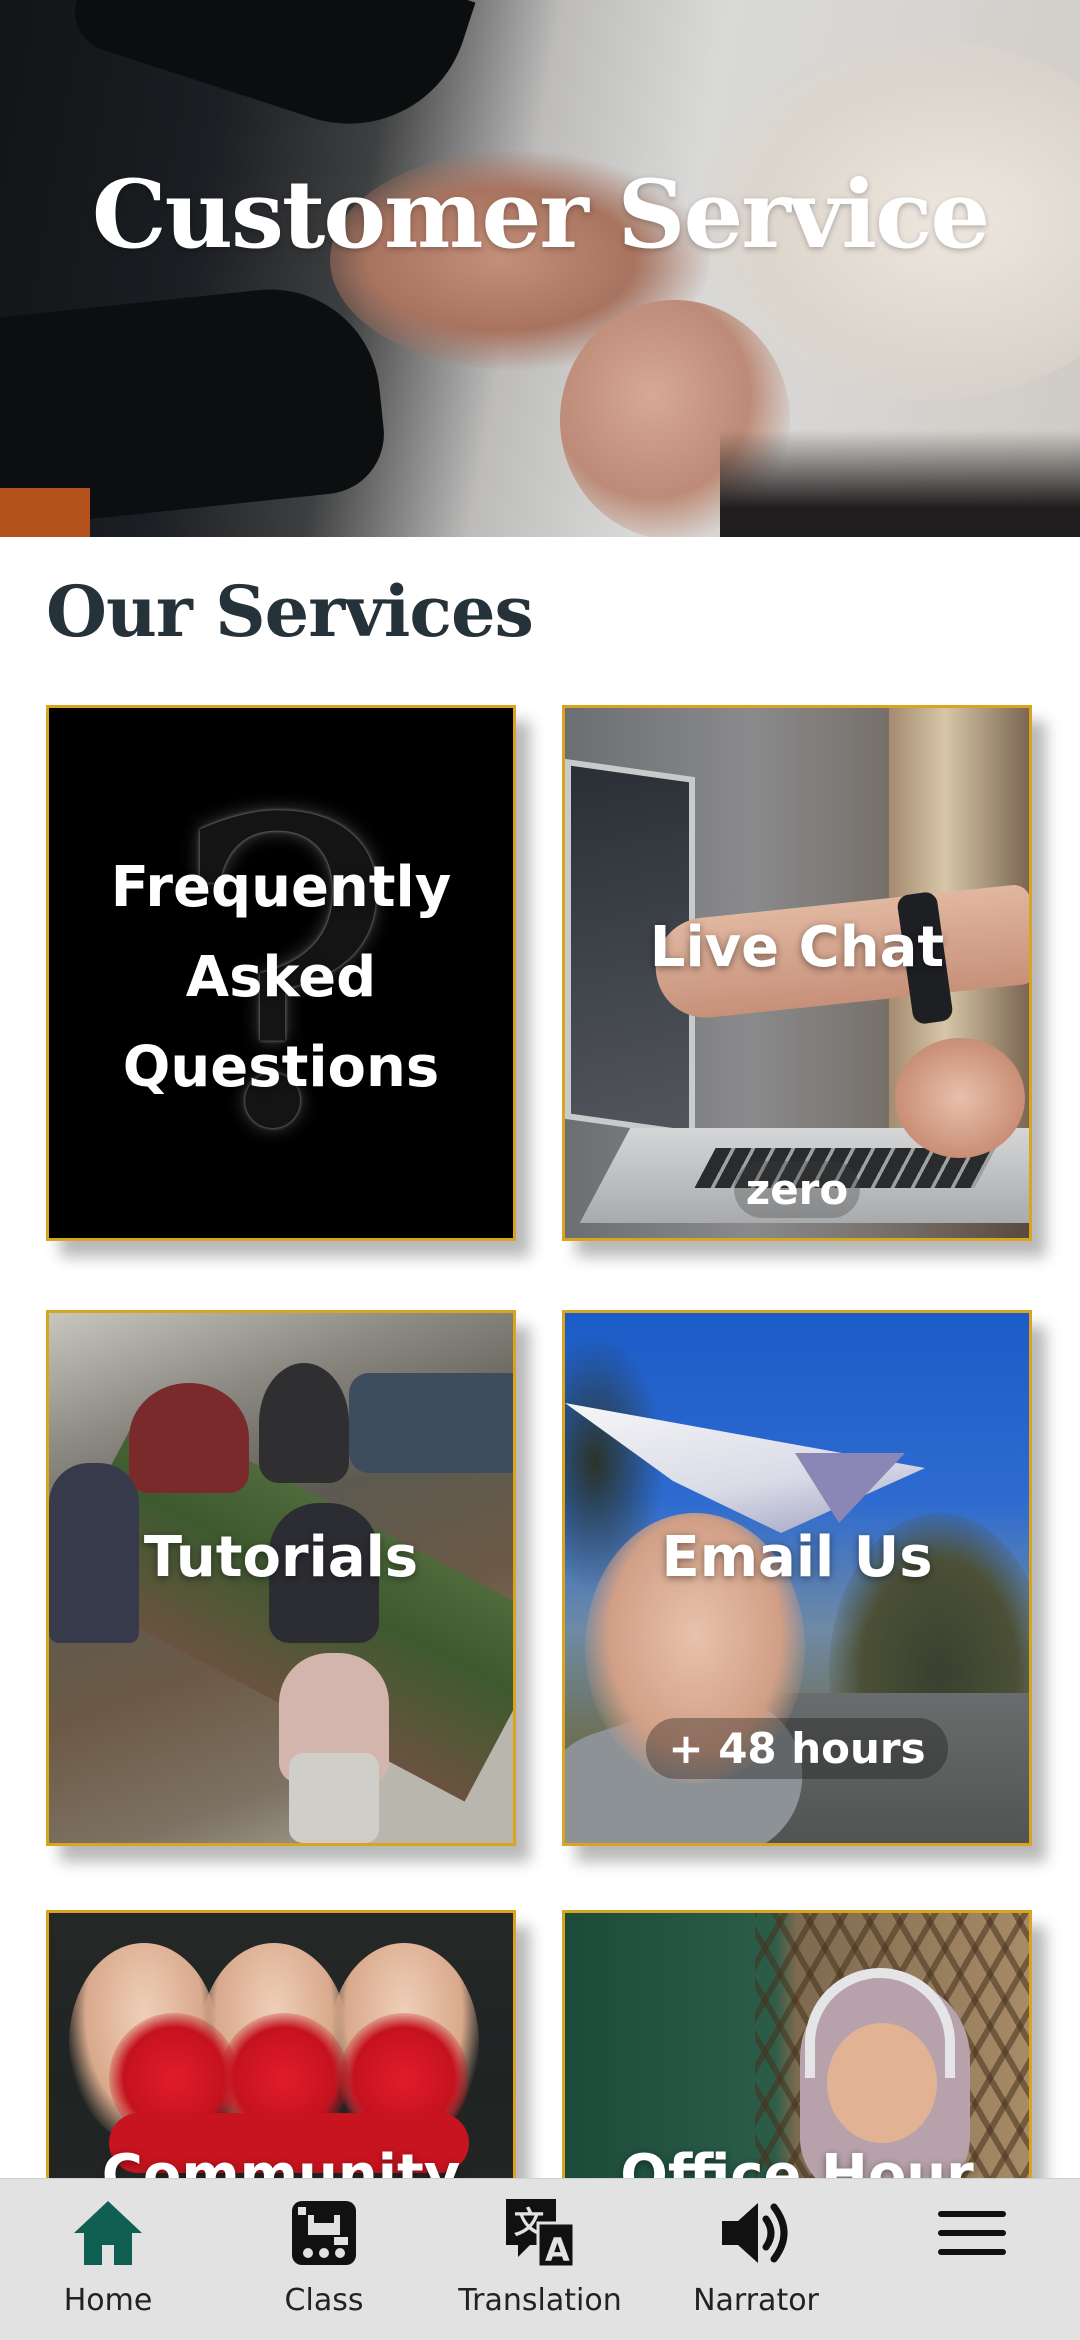 The height and width of the screenshot is (2340, 1080). What do you see at coordinates (45, 512) in the screenshot?
I see `hero-image-corner` at bounding box center [45, 512].